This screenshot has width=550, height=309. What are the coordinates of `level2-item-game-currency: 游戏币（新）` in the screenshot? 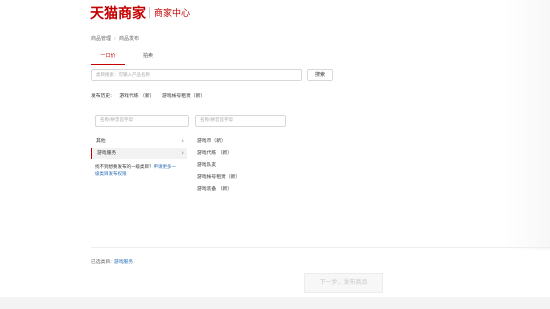 It's located at (211, 140).